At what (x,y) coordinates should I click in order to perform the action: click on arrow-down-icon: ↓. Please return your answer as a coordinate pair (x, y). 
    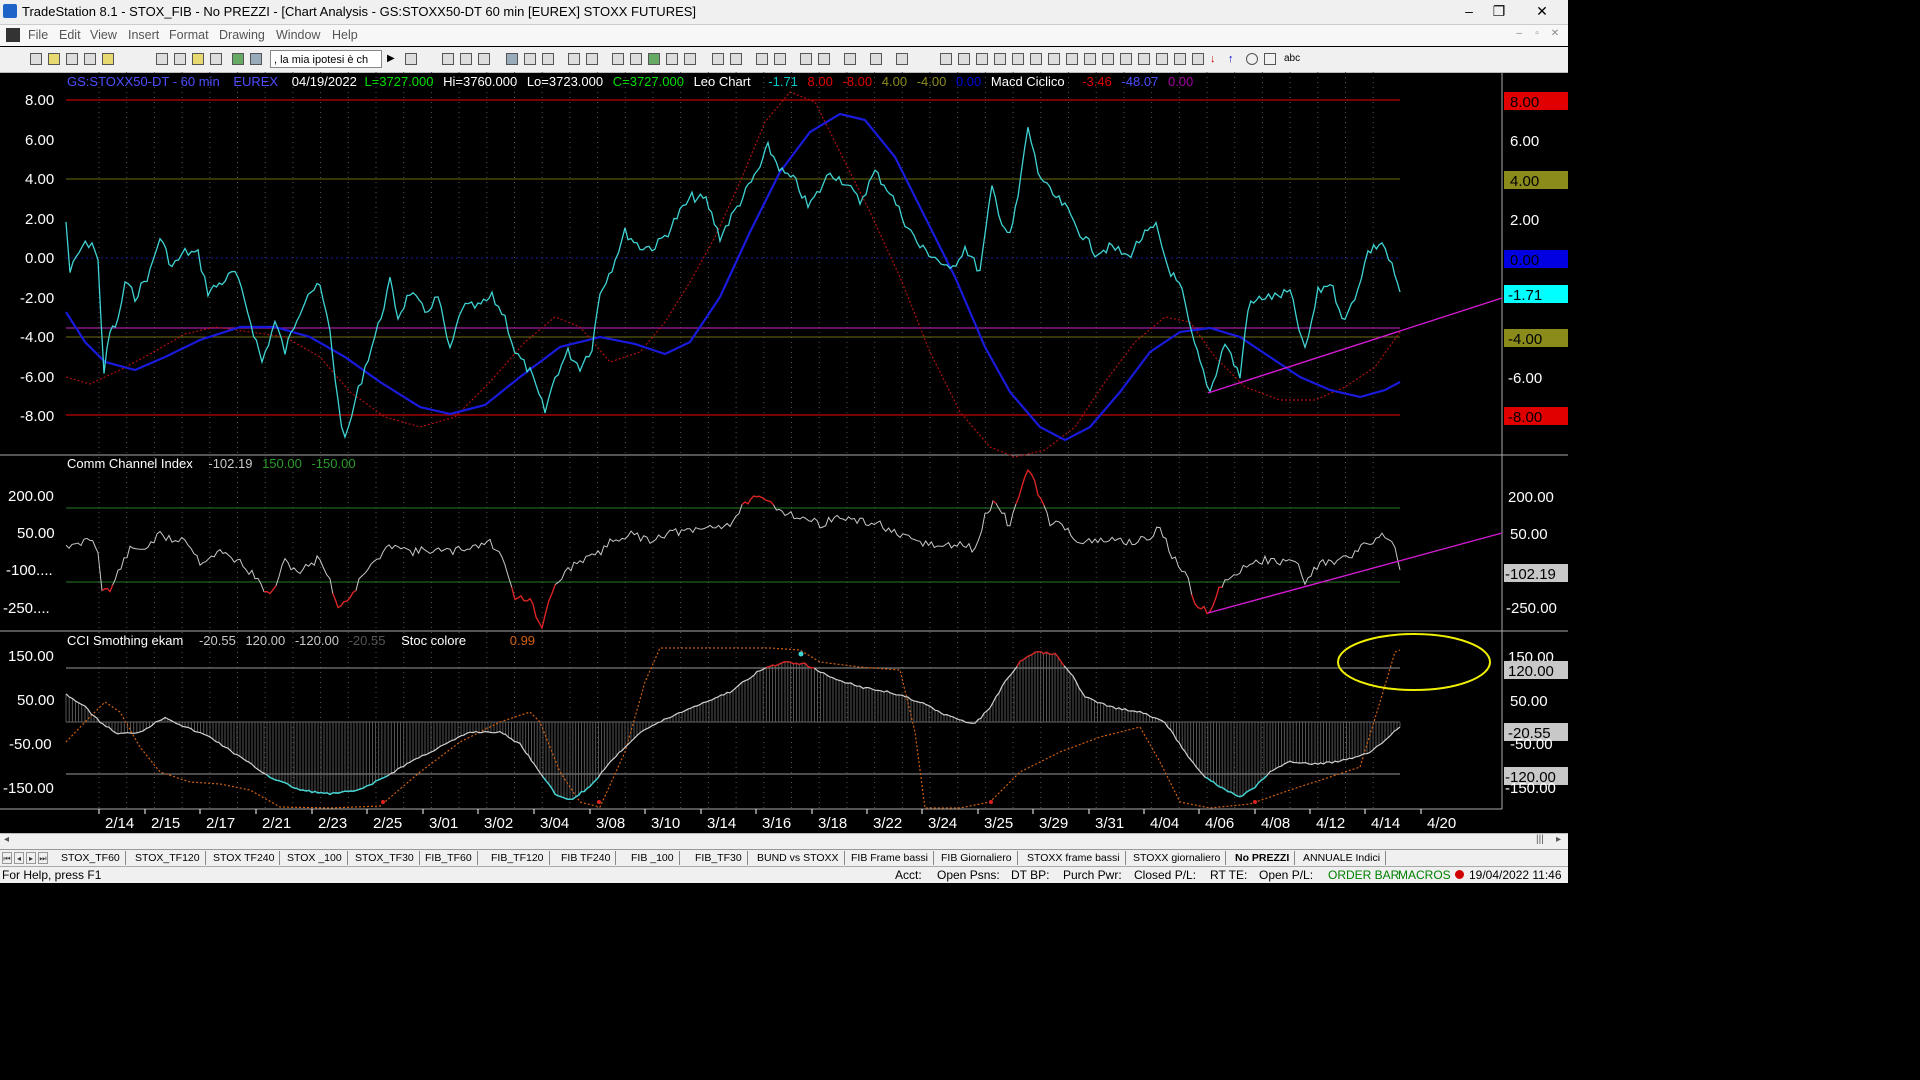
    Looking at the image, I should click on (1216, 59).